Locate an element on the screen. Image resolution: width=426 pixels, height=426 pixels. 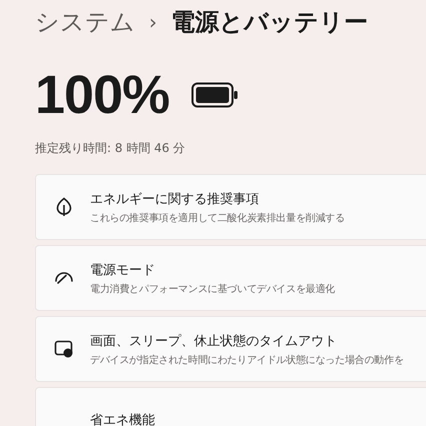
settings-card: エネルギーに関する推奨事項 これらの推奨事項を適用して二酸化炭素排出量を削減する is located at coordinates (230, 207).